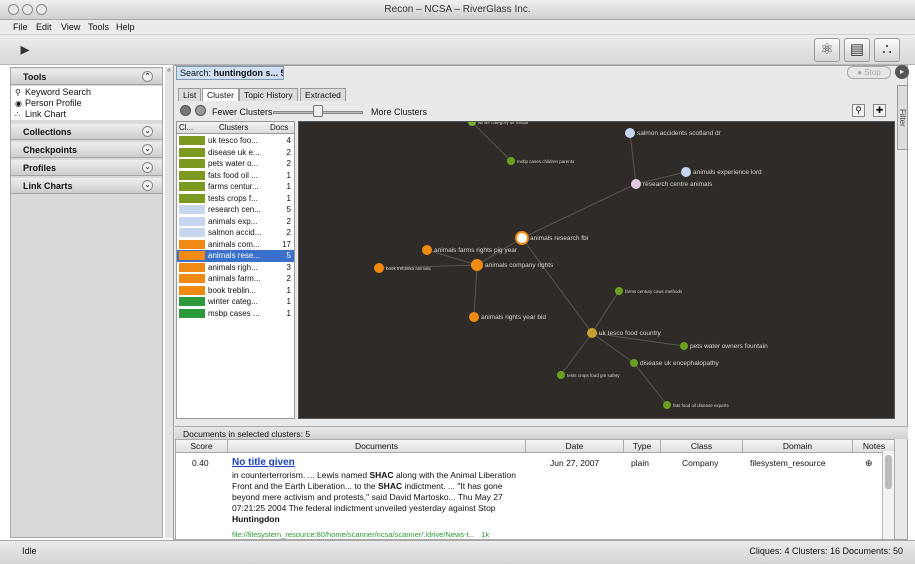  I want to click on stop-clustering-icon, so click(200, 110).